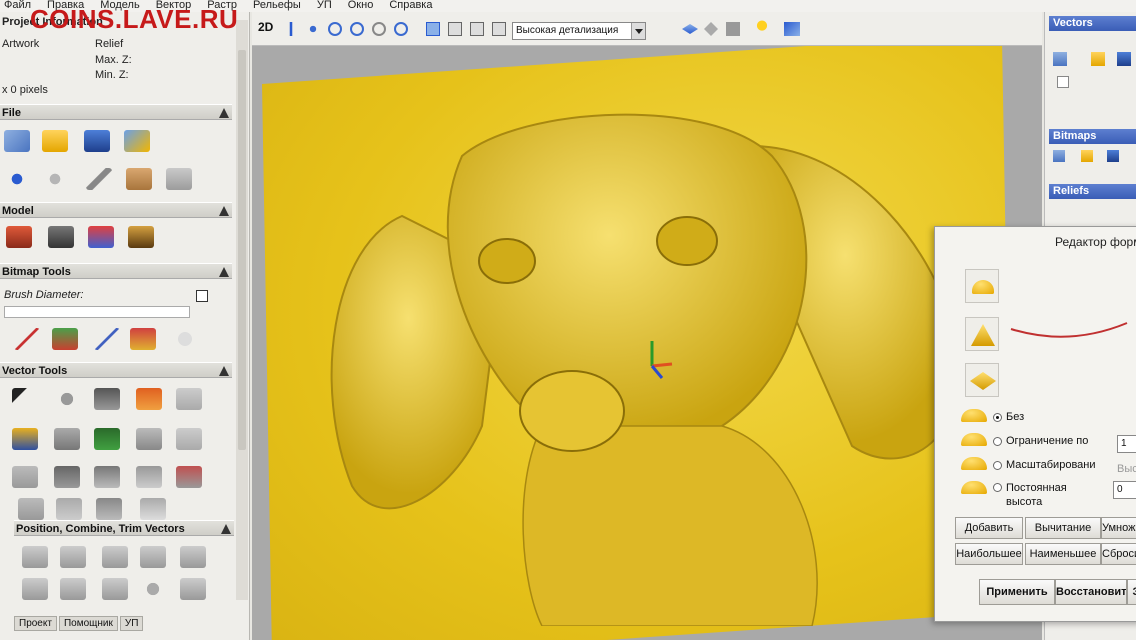 This screenshot has height=640, width=1136. Describe the element at coordinates (1087, 156) in the screenshot. I see `open-bitmap-icon` at that location.